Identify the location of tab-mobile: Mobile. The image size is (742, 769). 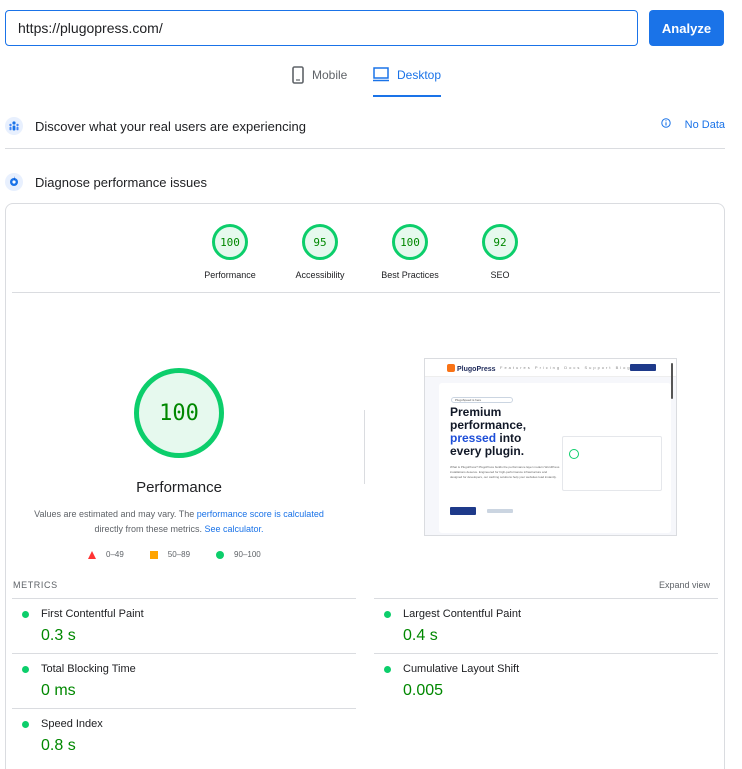
(319, 82).